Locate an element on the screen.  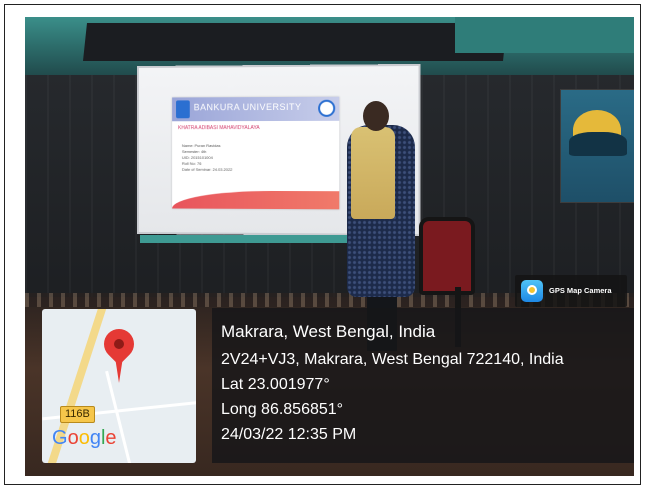
shield-logo-icon is located at coordinates (183, 109).